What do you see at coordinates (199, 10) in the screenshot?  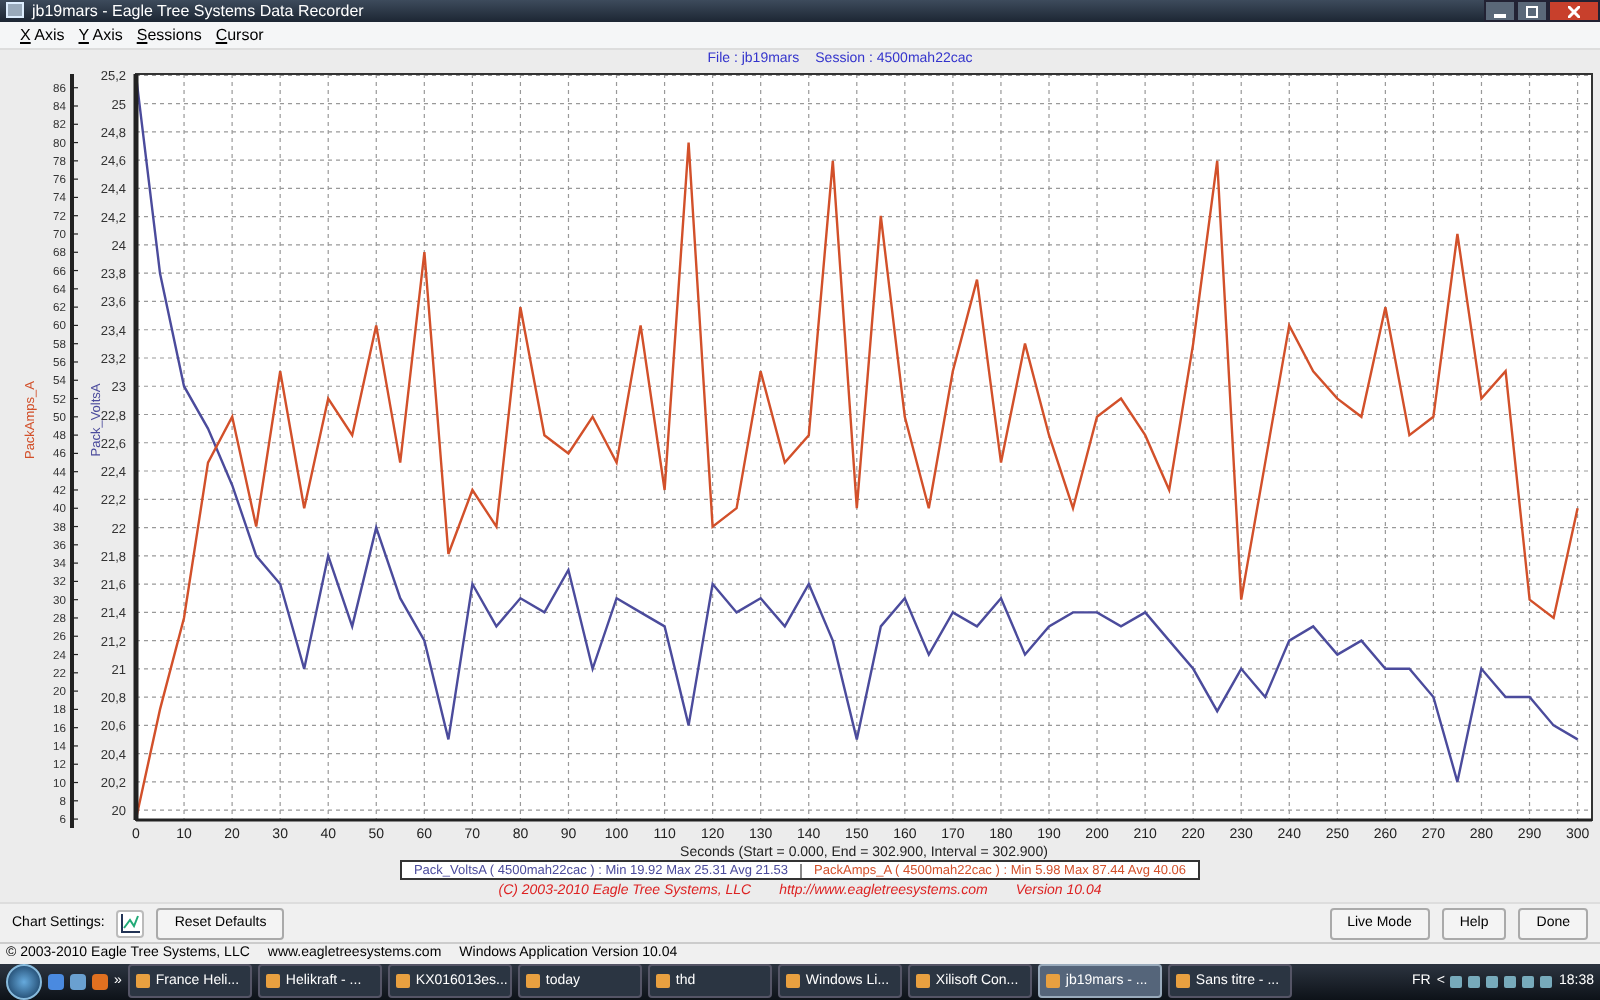 I see `window-title: jb19mars - Eagle Tree Systems Data Recorder` at bounding box center [199, 10].